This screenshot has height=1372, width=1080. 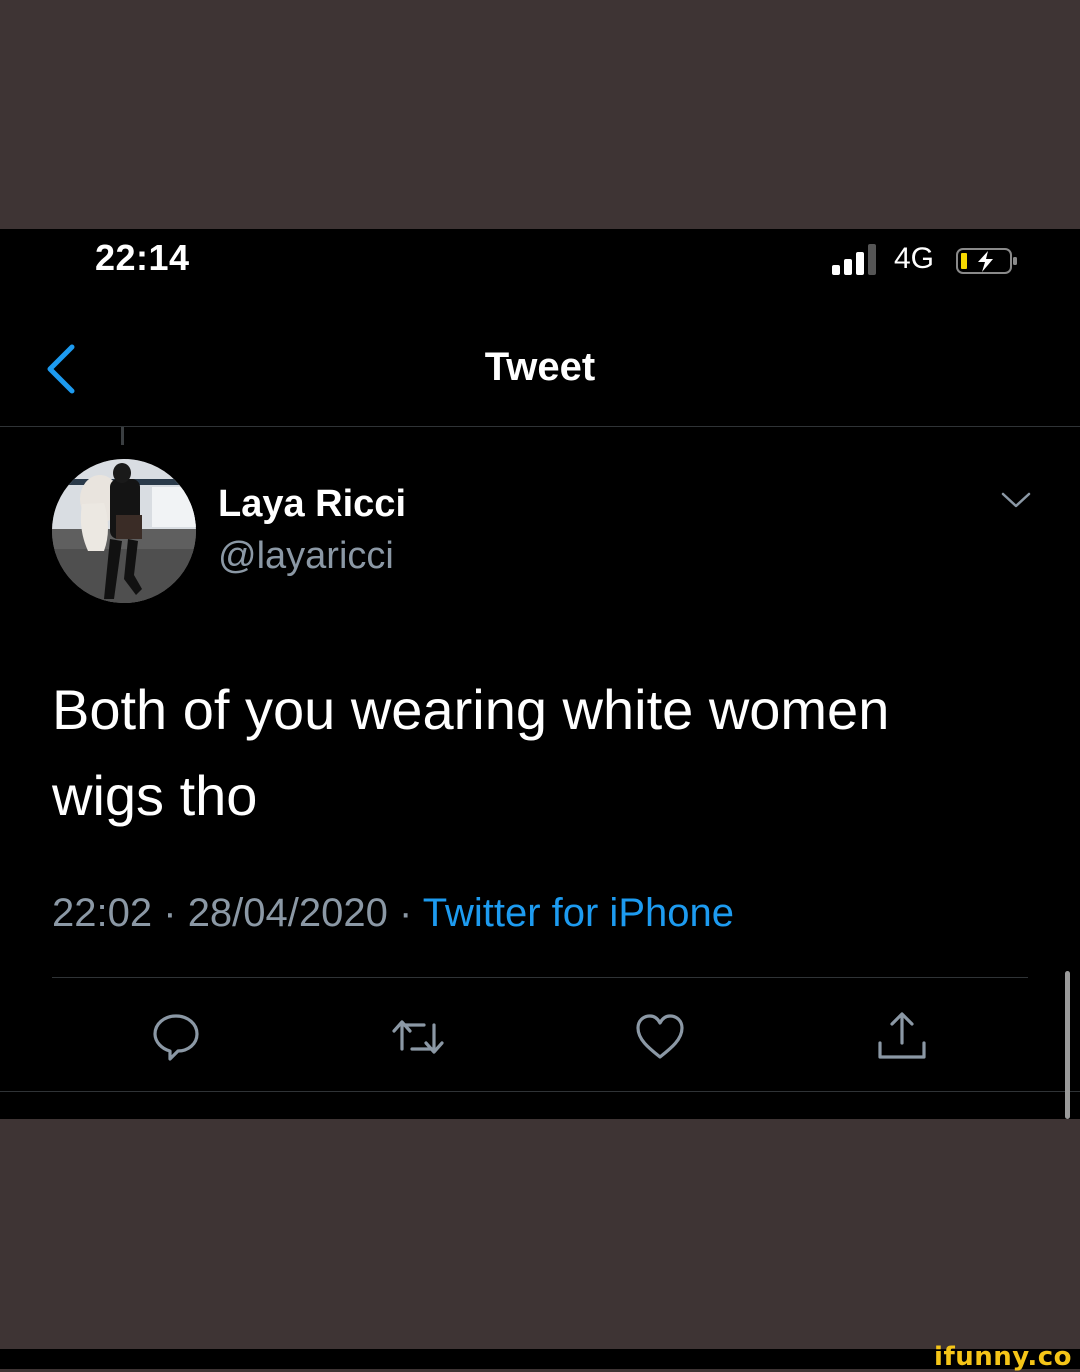 What do you see at coordinates (578, 913) in the screenshot?
I see `tweet-source-link: Twitter for iPhone` at bounding box center [578, 913].